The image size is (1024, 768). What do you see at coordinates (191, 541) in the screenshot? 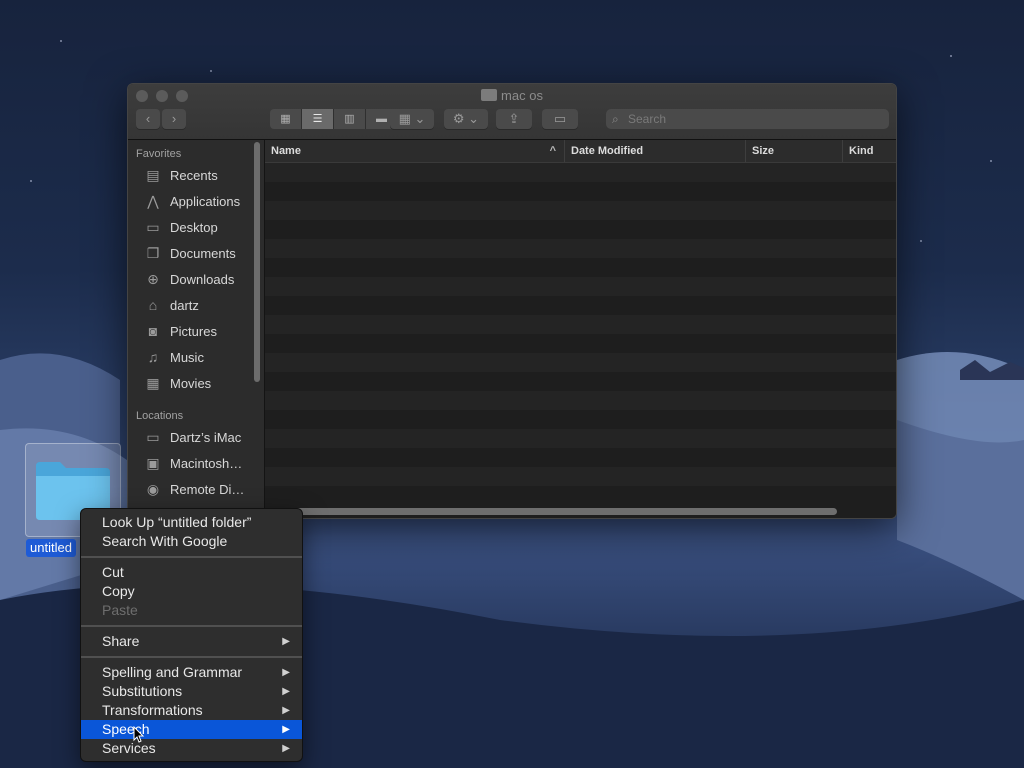
I see `menu-item-search-with-google: Search With Google` at bounding box center [191, 541].